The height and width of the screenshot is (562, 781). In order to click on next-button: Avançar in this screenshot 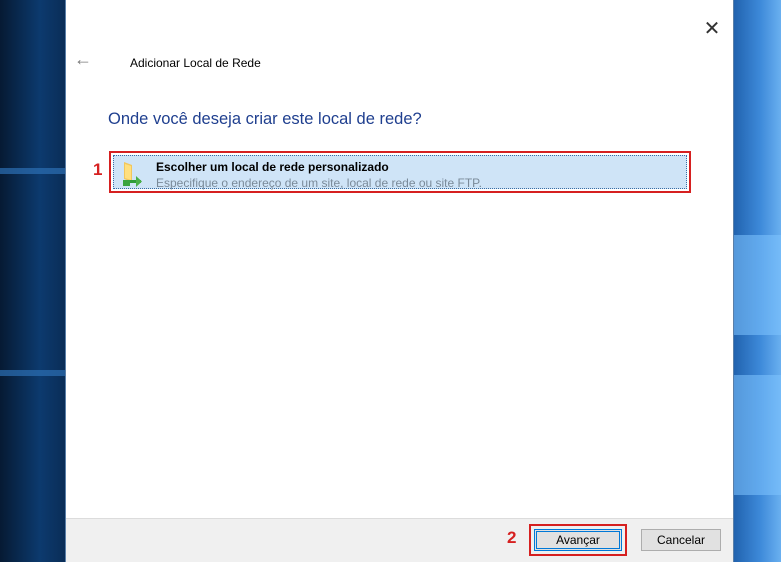, I will do `click(578, 540)`.